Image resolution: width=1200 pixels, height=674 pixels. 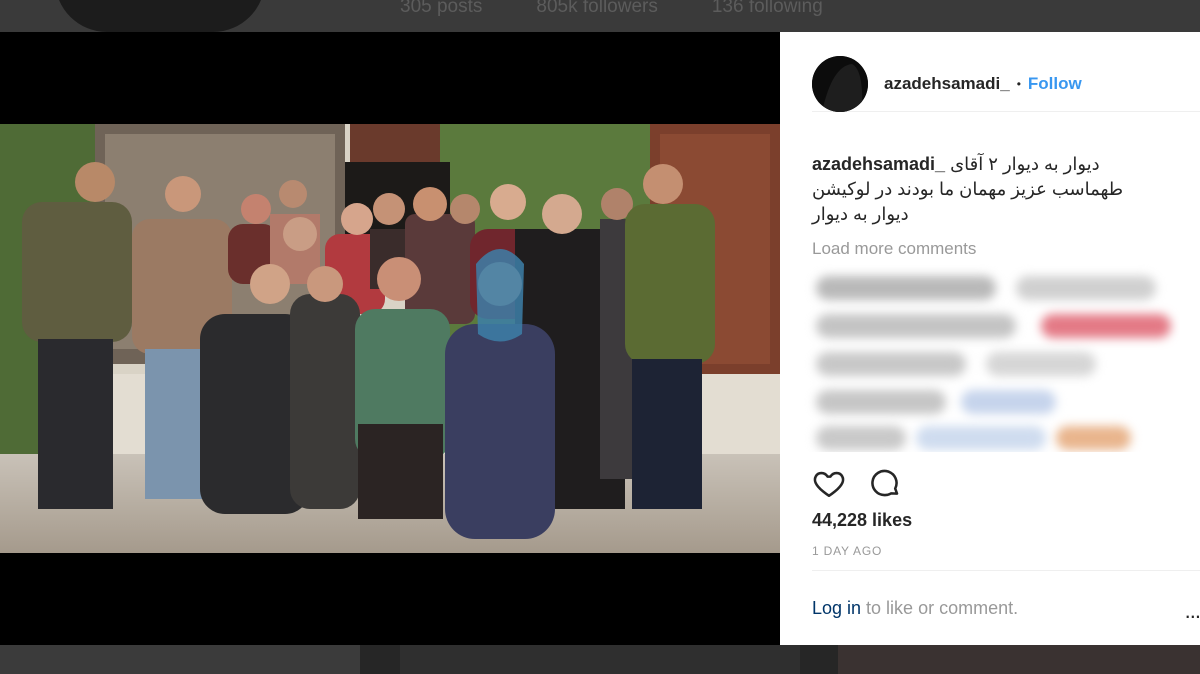 I want to click on profile-grid-dimmed, so click(x=600, y=659).